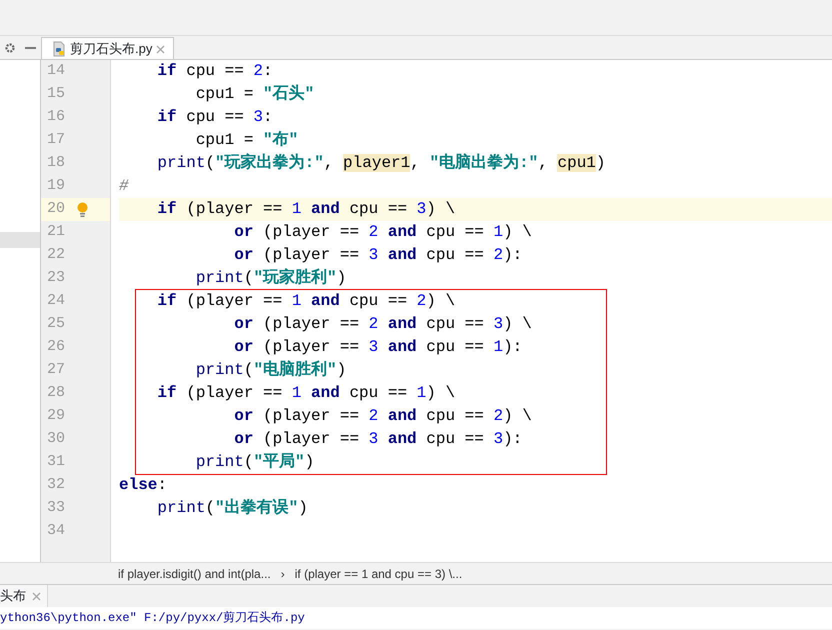 The image size is (832, 630). I want to click on code-line: if cpu == 3:, so click(215, 117).